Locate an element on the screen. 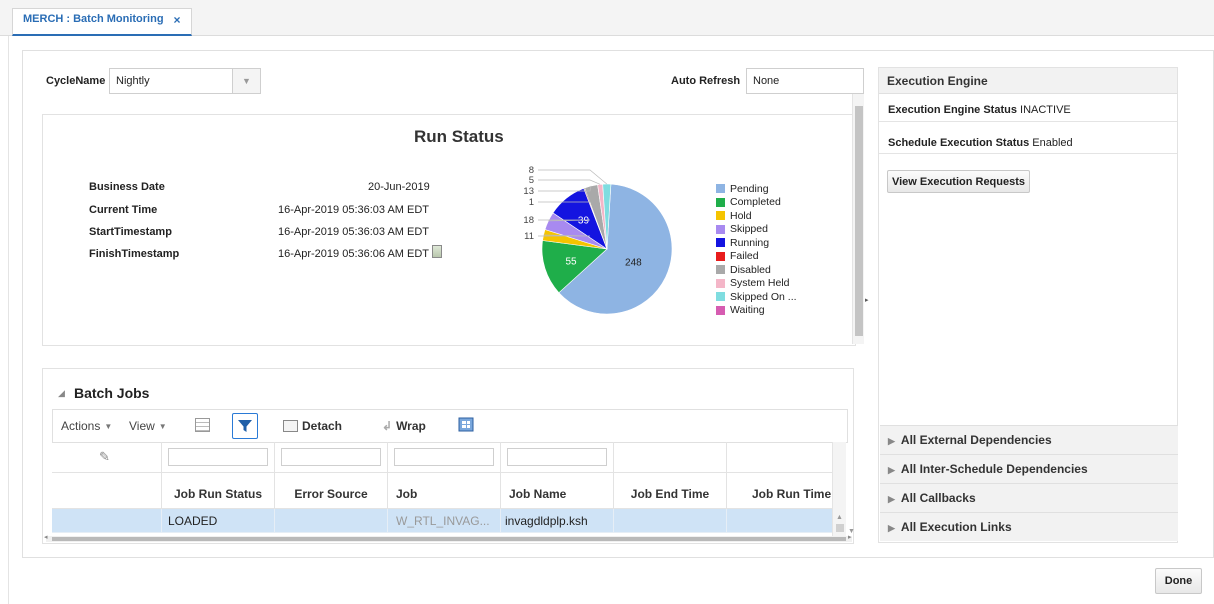 The width and height of the screenshot is (1214, 604). auto-refresh-value: None is located at coordinates (766, 81).